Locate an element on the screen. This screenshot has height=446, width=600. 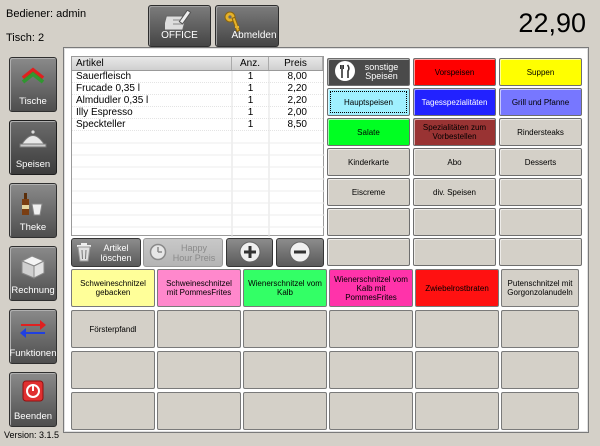
category-label: Abo is located at coordinates (454, 162).